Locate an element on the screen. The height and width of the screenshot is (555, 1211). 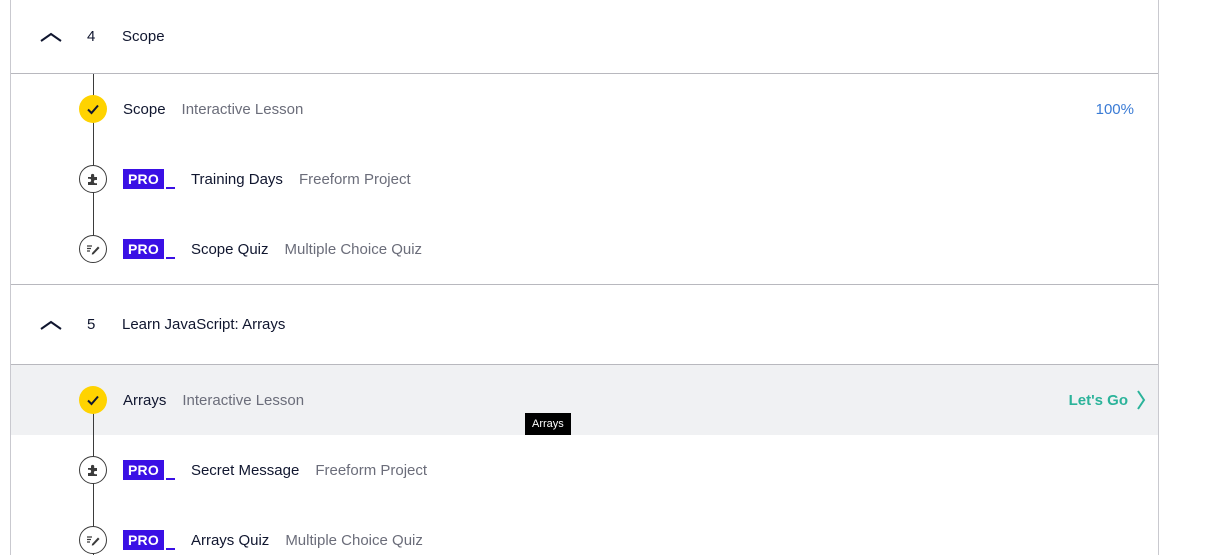
lesson-name: Scope is located at coordinates (144, 109).